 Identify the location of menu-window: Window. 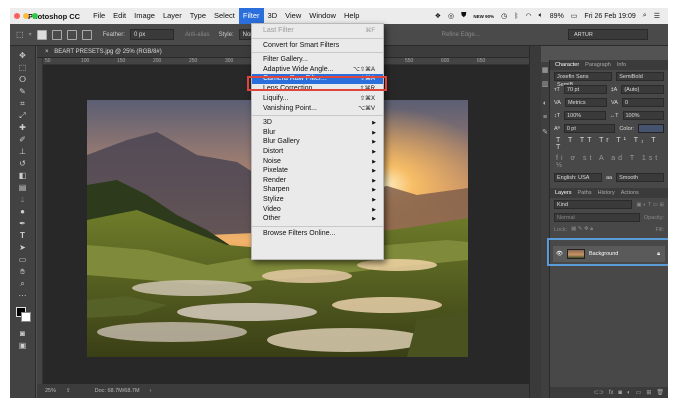
(322, 16).